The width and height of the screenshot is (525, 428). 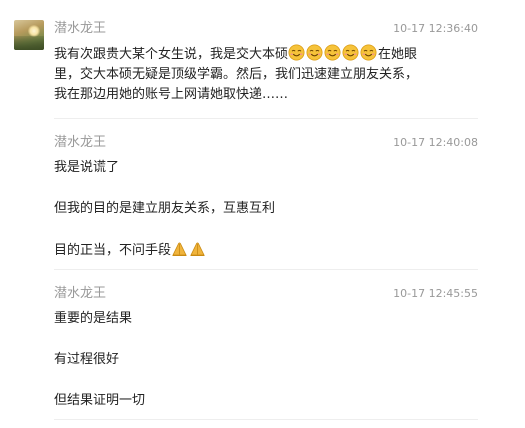 What do you see at coordinates (87, 359) in the screenshot?
I see `message-line: 有过程很好` at bounding box center [87, 359].